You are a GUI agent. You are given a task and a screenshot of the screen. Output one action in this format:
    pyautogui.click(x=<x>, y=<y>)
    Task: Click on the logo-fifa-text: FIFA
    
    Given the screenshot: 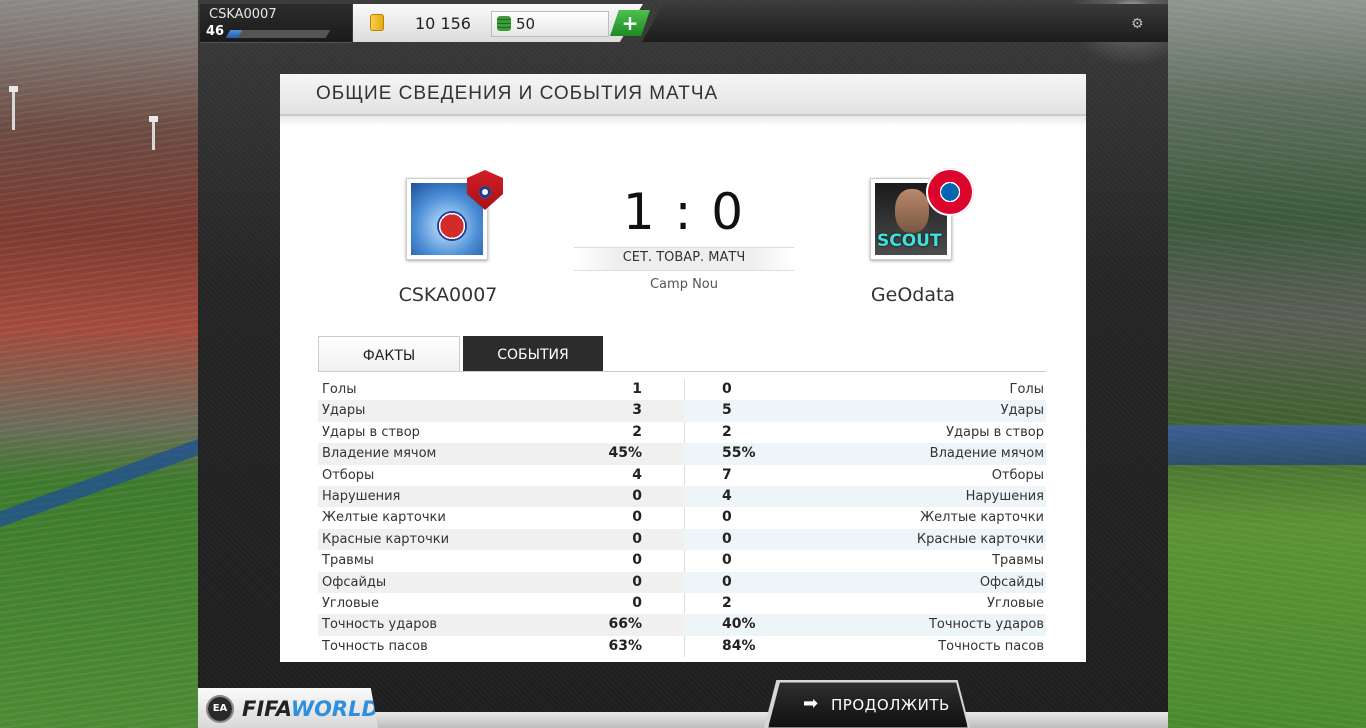 What is the action you would take?
    pyautogui.click(x=266, y=709)
    